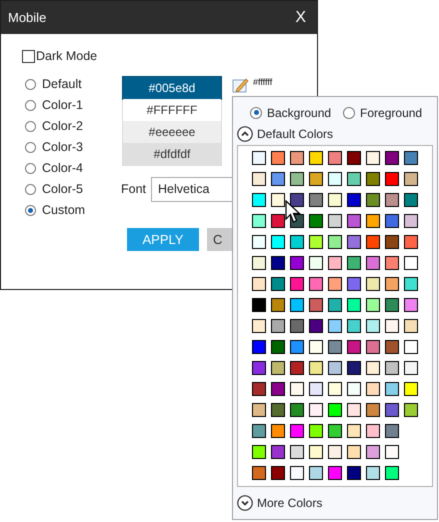  Describe the element at coordinates (245, 134) in the screenshot. I see `collapse-icon` at that location.